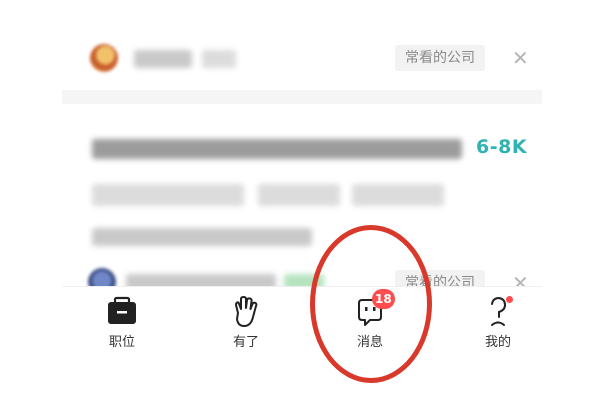  I want to click on message-icon: 18, so click(372, 309).